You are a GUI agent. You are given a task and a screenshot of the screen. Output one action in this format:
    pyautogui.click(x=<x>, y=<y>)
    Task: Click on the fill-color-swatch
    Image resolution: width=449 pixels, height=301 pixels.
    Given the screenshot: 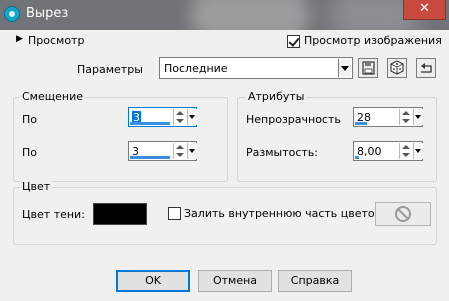 What is the action you would take?
    pyautogui.click(x=403, y=214)
    